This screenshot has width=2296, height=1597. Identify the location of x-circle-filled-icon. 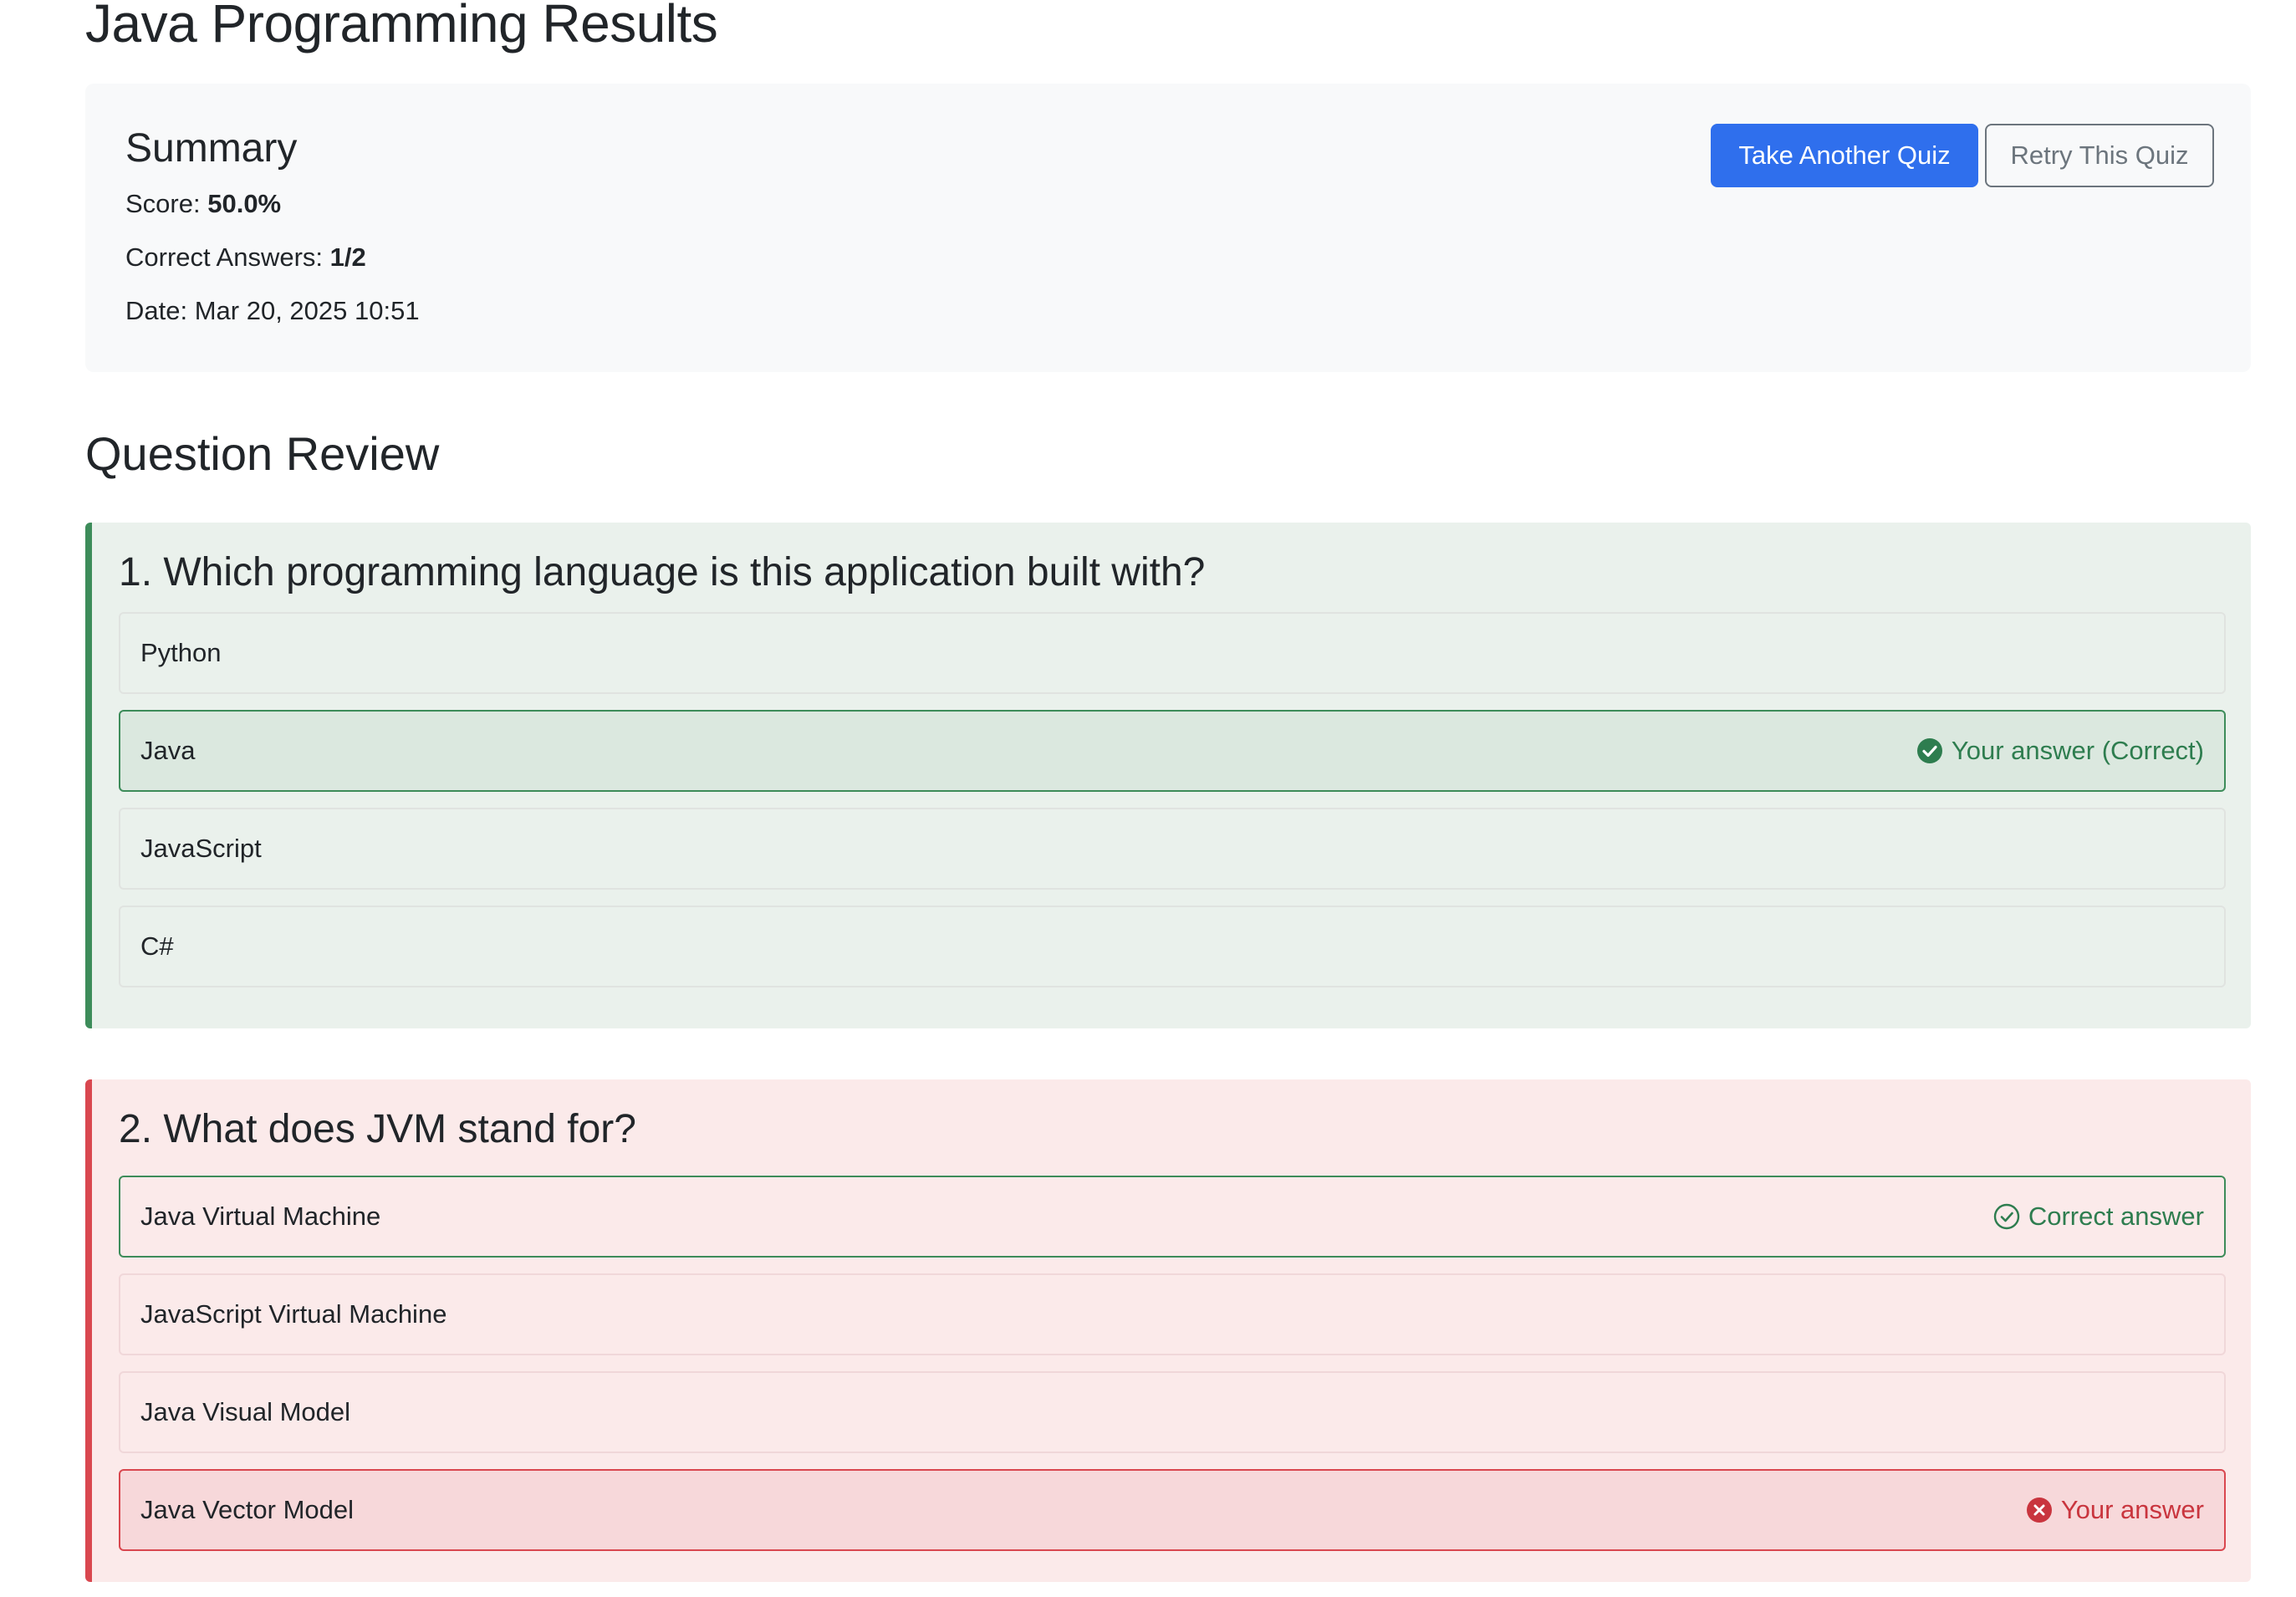
(2039, 1510).